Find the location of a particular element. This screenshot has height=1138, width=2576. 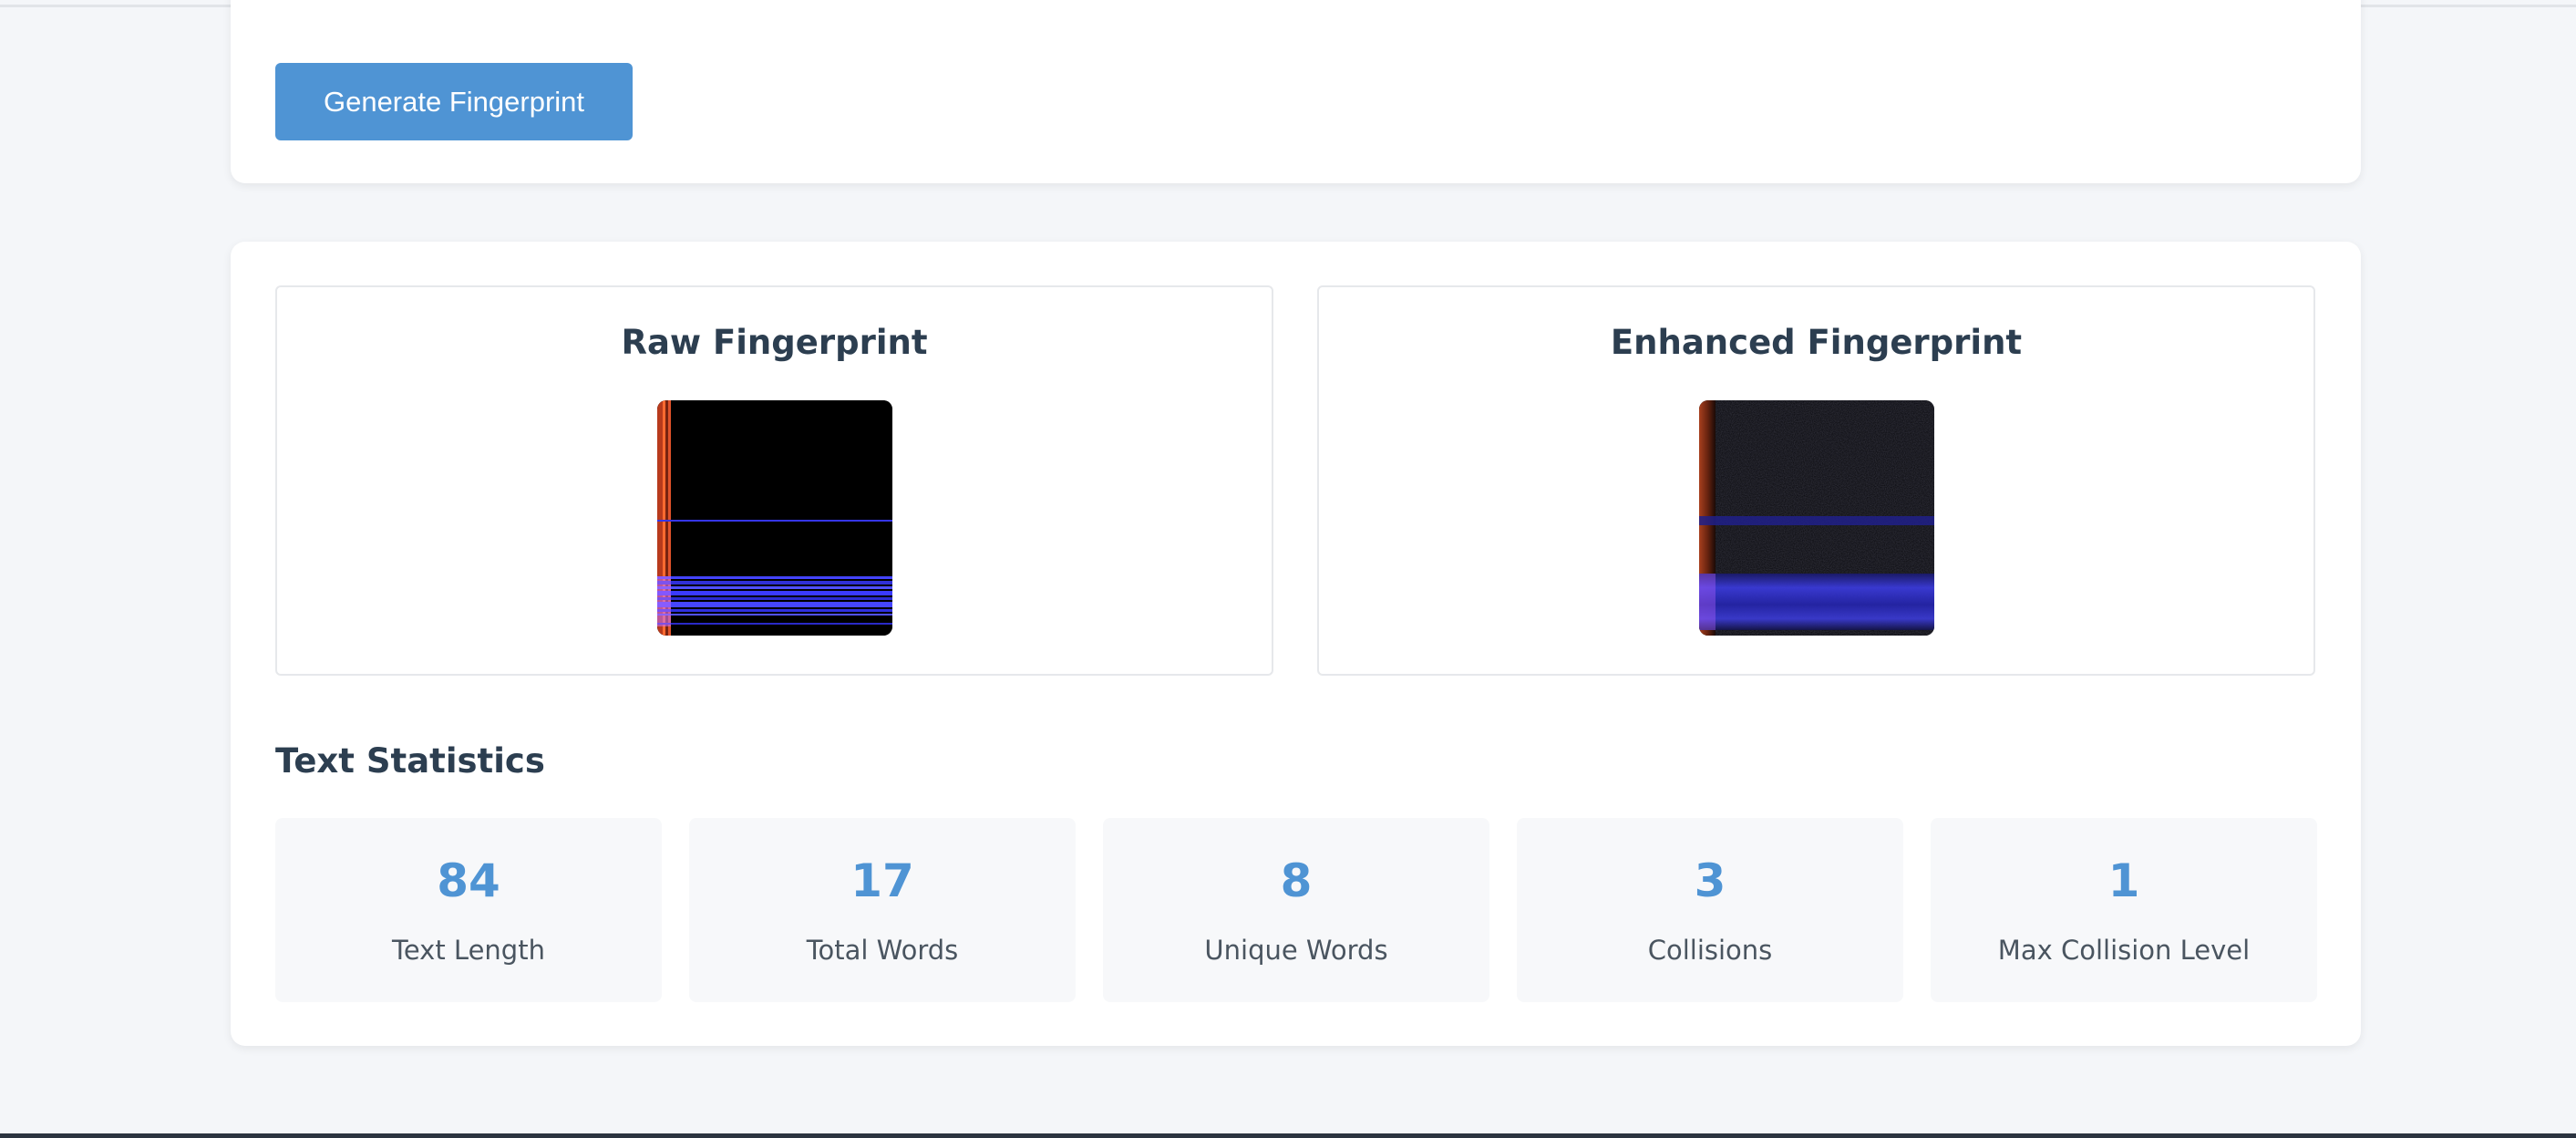

stat-card-total-words: 17 Total Words is located at coordinates (882, 910).